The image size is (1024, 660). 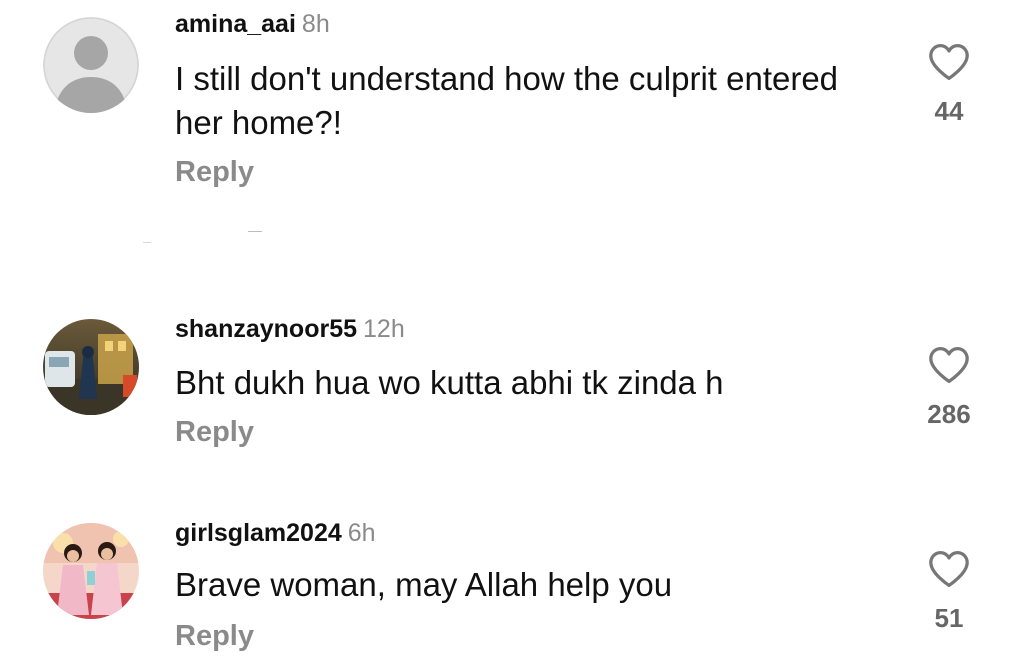 I want to click on girls-photo-avatar, so click(x=91, y=571).